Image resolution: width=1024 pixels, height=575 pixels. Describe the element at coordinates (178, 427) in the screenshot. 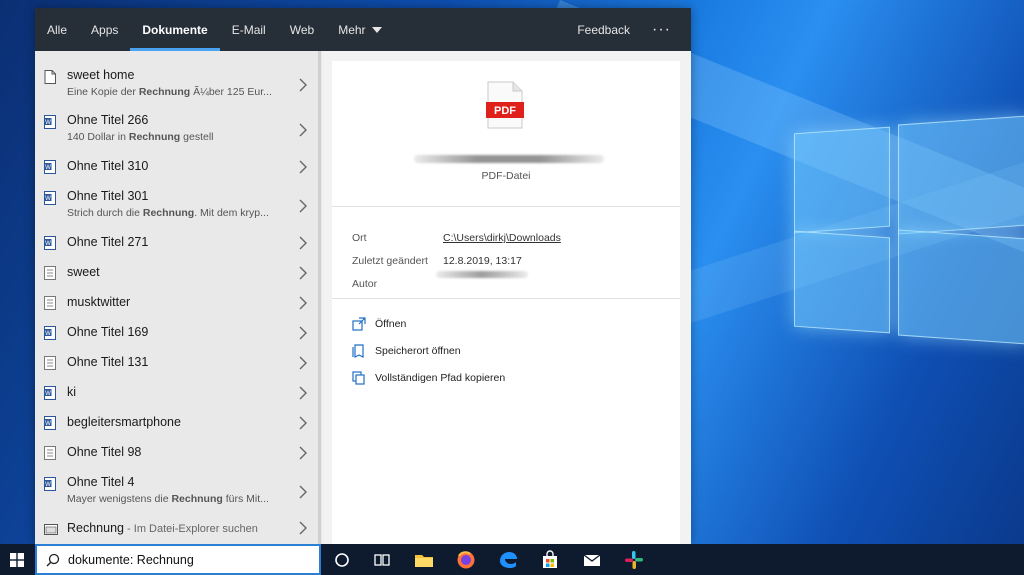

I see `result-item: W begleitersmartphone` at that location.